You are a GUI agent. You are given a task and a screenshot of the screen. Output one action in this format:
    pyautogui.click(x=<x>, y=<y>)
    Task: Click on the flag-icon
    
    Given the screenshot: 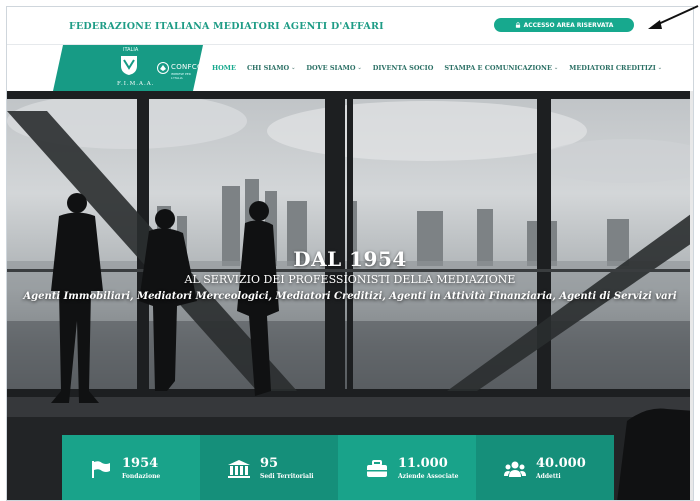 What is the action you would take?
    pyautogui.click(x=101, y=469)
    